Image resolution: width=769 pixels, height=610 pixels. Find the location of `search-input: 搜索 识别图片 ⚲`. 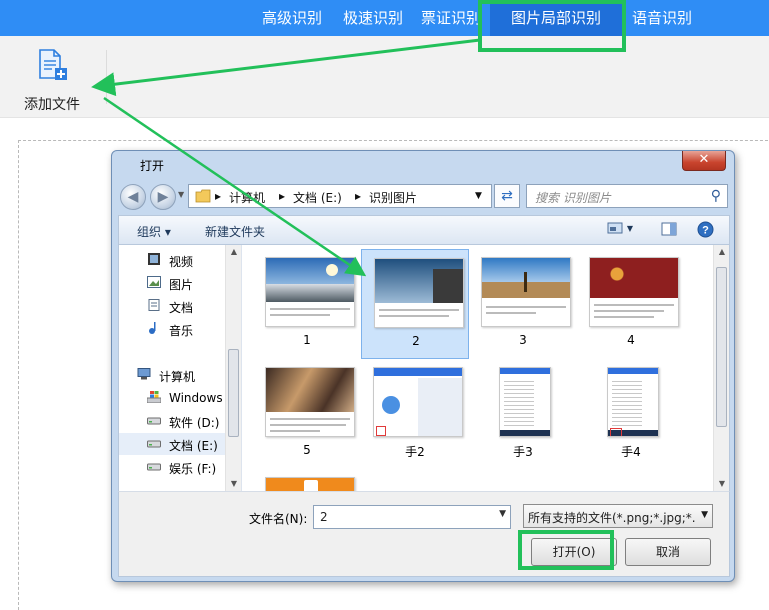

search-input: 搜索 识别图片 ⚲ is located at coordinates (627, 196).